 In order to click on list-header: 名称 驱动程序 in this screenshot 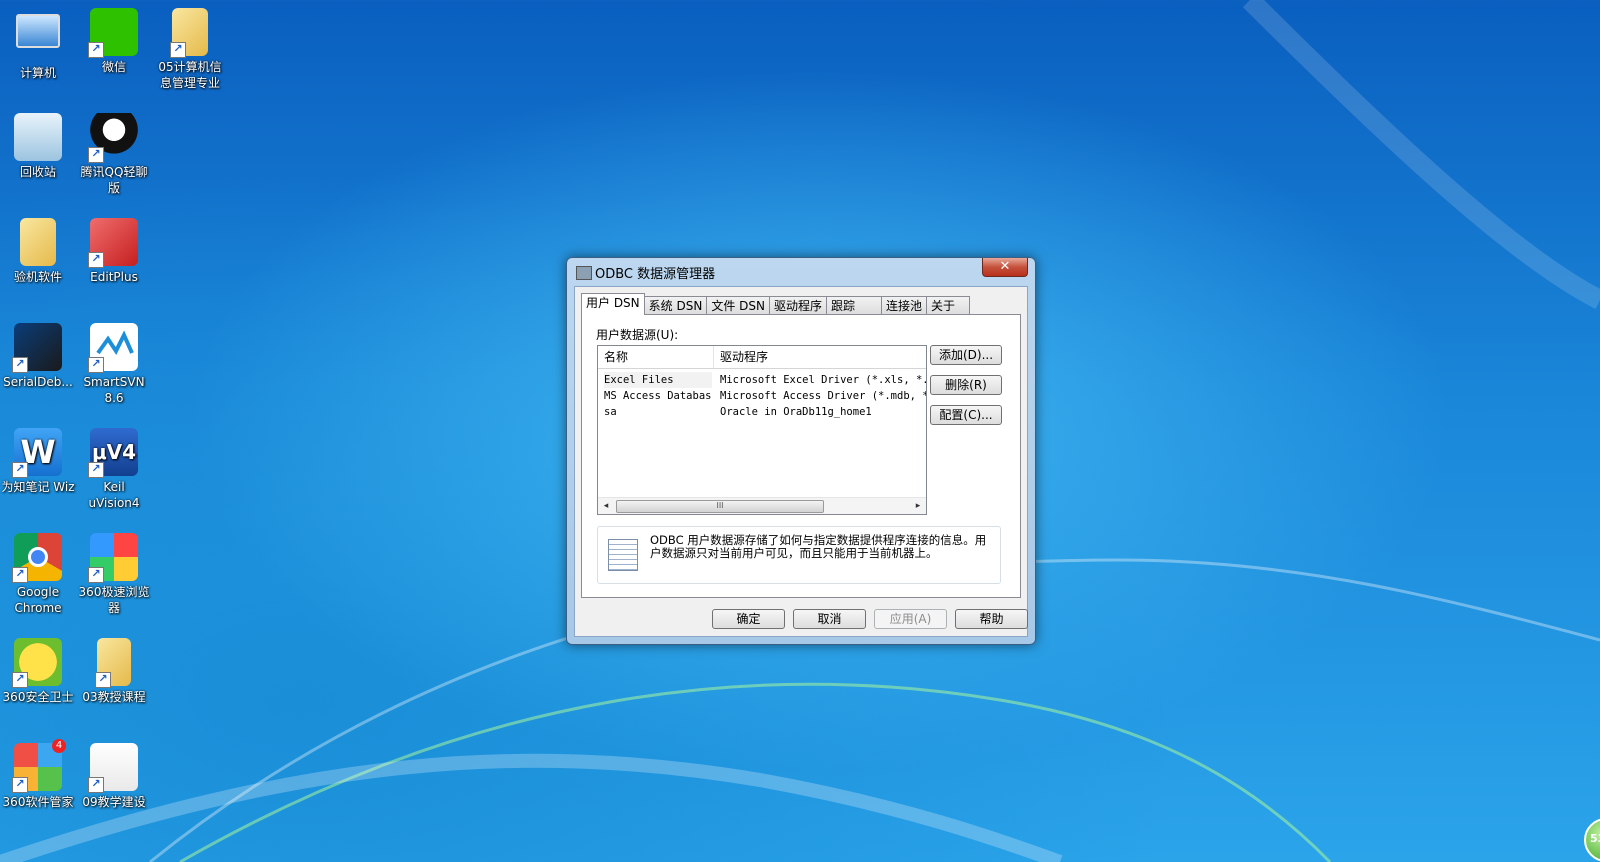, I will do `click(762, 357)`.